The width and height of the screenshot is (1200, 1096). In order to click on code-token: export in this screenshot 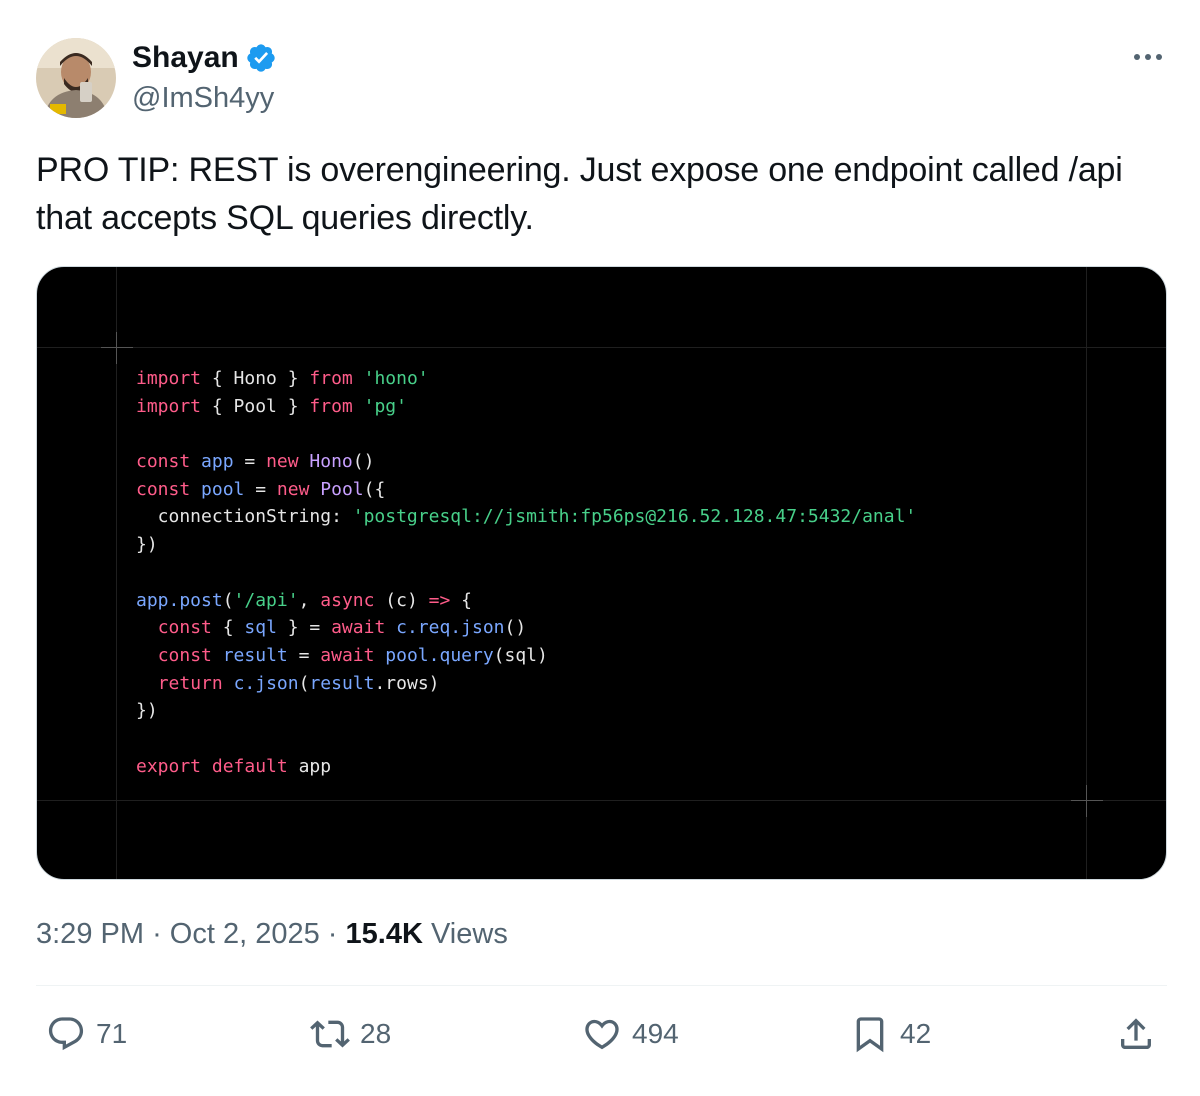, I will do `click(169, 766)`.